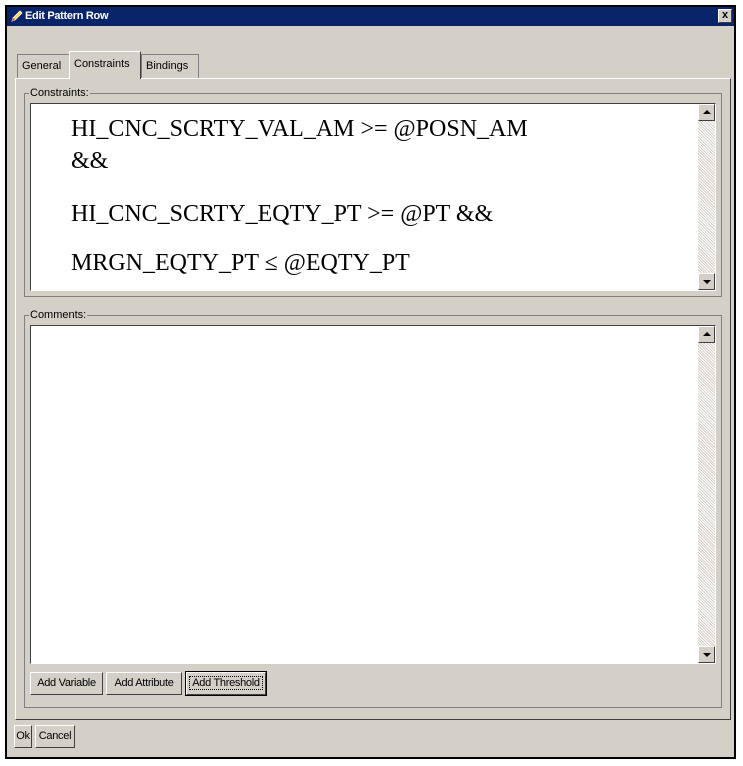 This screenshot has height=766, width=743. Describe the element at coordinates (370, 16) in the screenshot. I see `title-bar: Edit Pattern Row x` at that location.